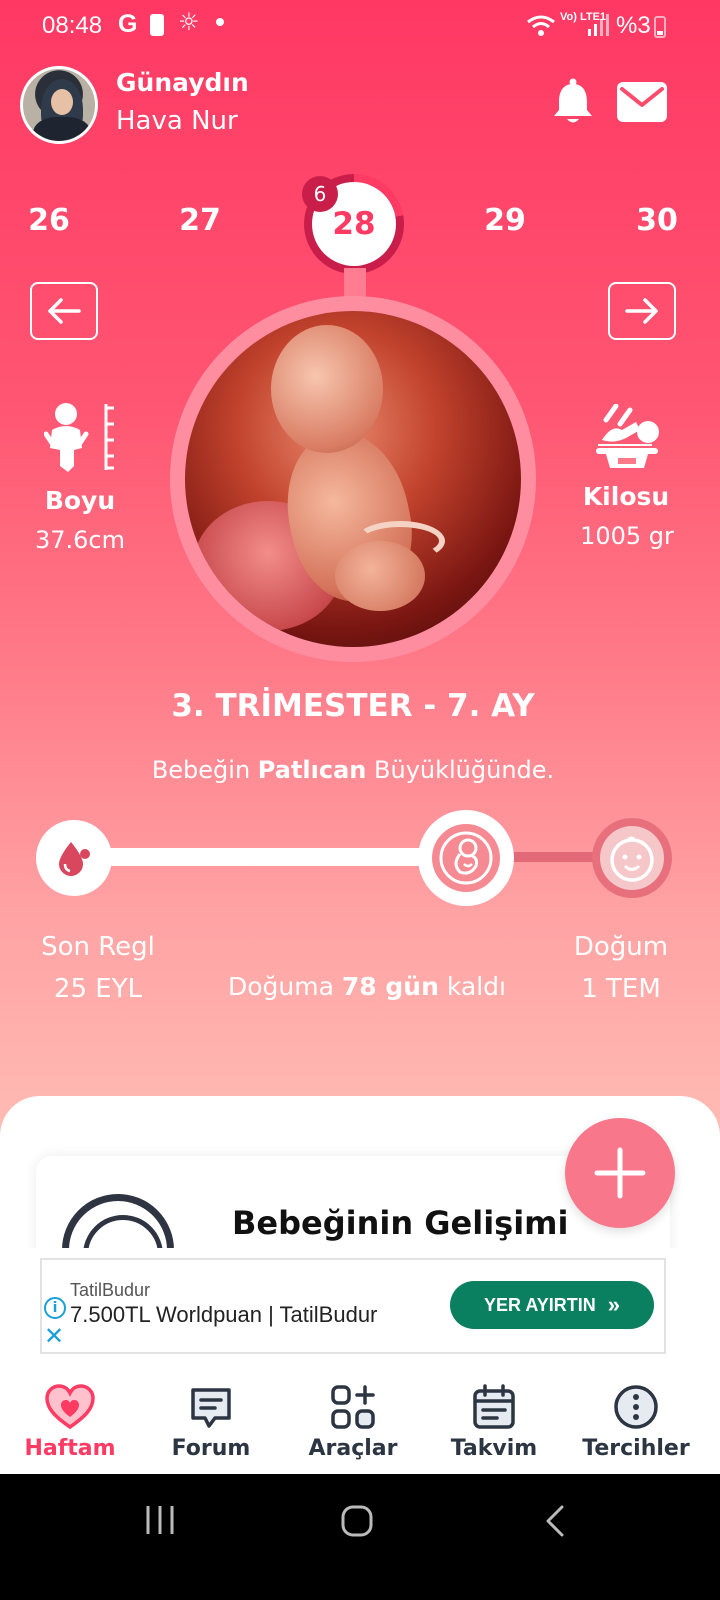 This screenshot has height=1600, width=720. What do you see at coordinates (211, 1408) in the screenshot?
I see `chat-icon` at bounding box center [211, 1408].